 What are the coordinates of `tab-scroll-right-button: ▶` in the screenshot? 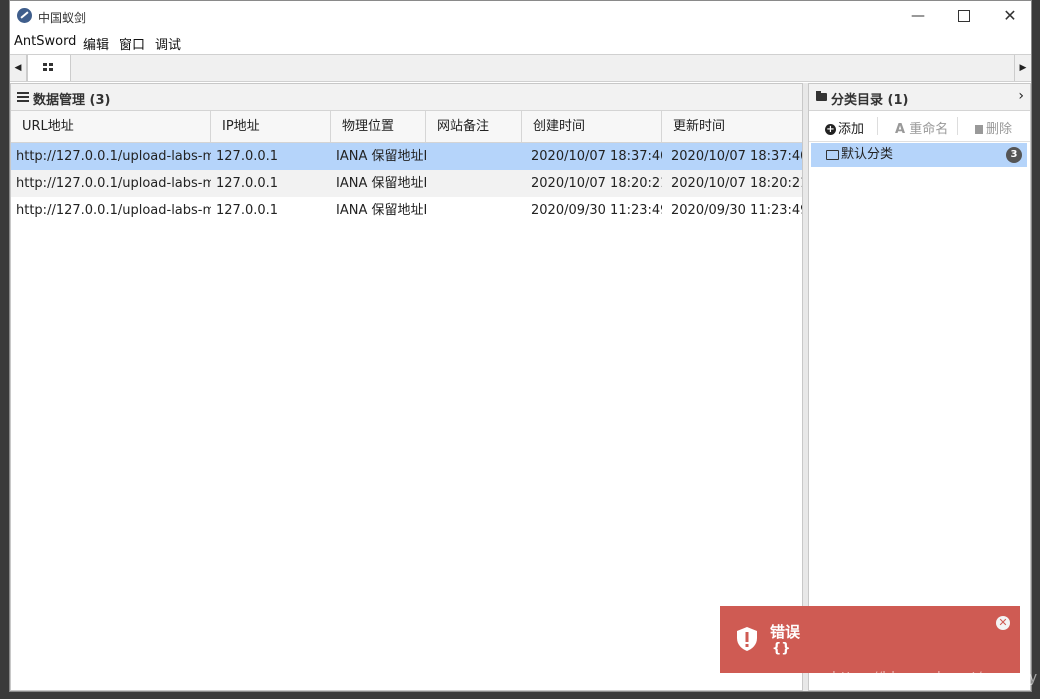 It's located at (1022, 68).